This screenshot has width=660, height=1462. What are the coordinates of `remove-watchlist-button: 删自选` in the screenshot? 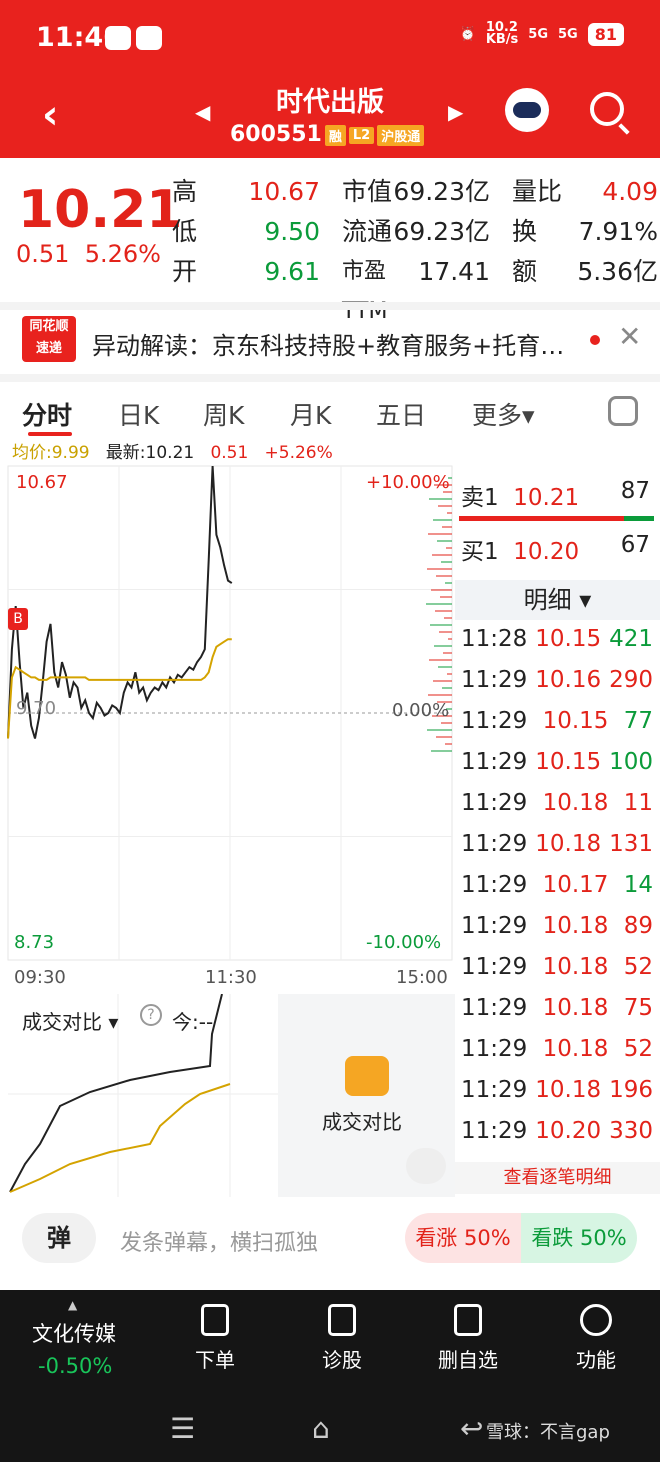 It's located at (468, 1338).